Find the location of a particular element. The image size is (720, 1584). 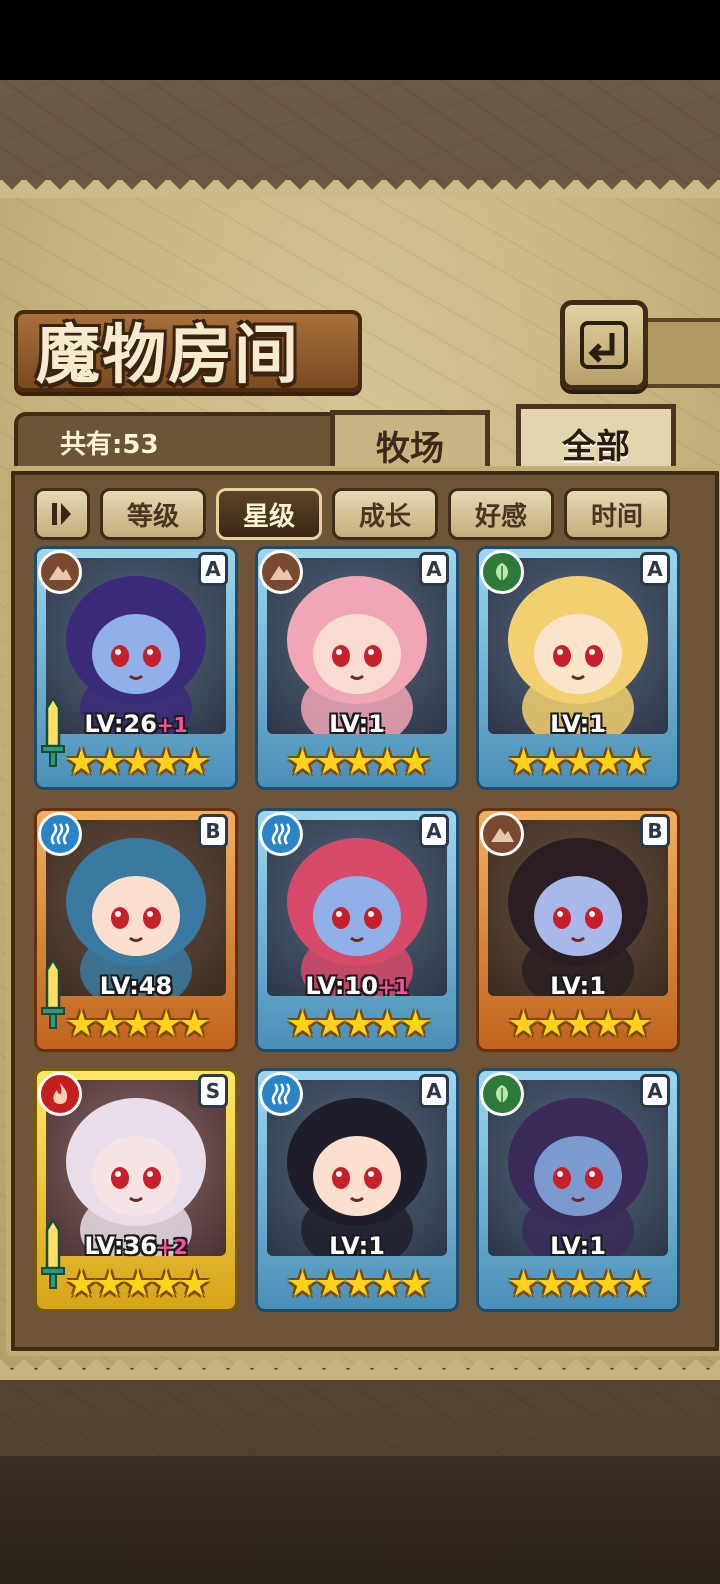

sort-order-toggle is located at coordinates (62, 514).